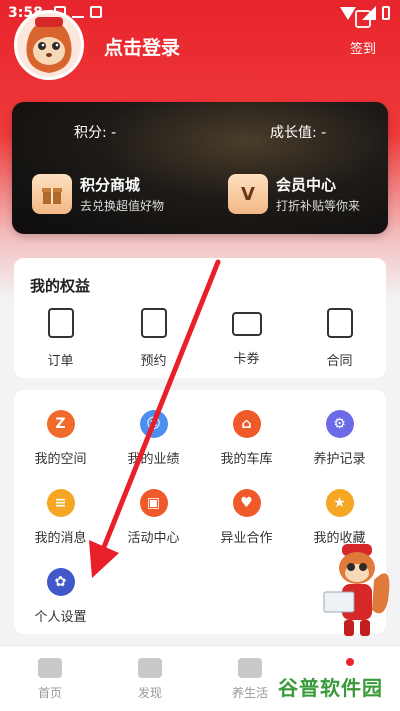 The height and width of the screenshot is (711, 400). Describe the element at coordinates (60, 361) in the screenshot. I see `rights-item-label: 订单` at that location.